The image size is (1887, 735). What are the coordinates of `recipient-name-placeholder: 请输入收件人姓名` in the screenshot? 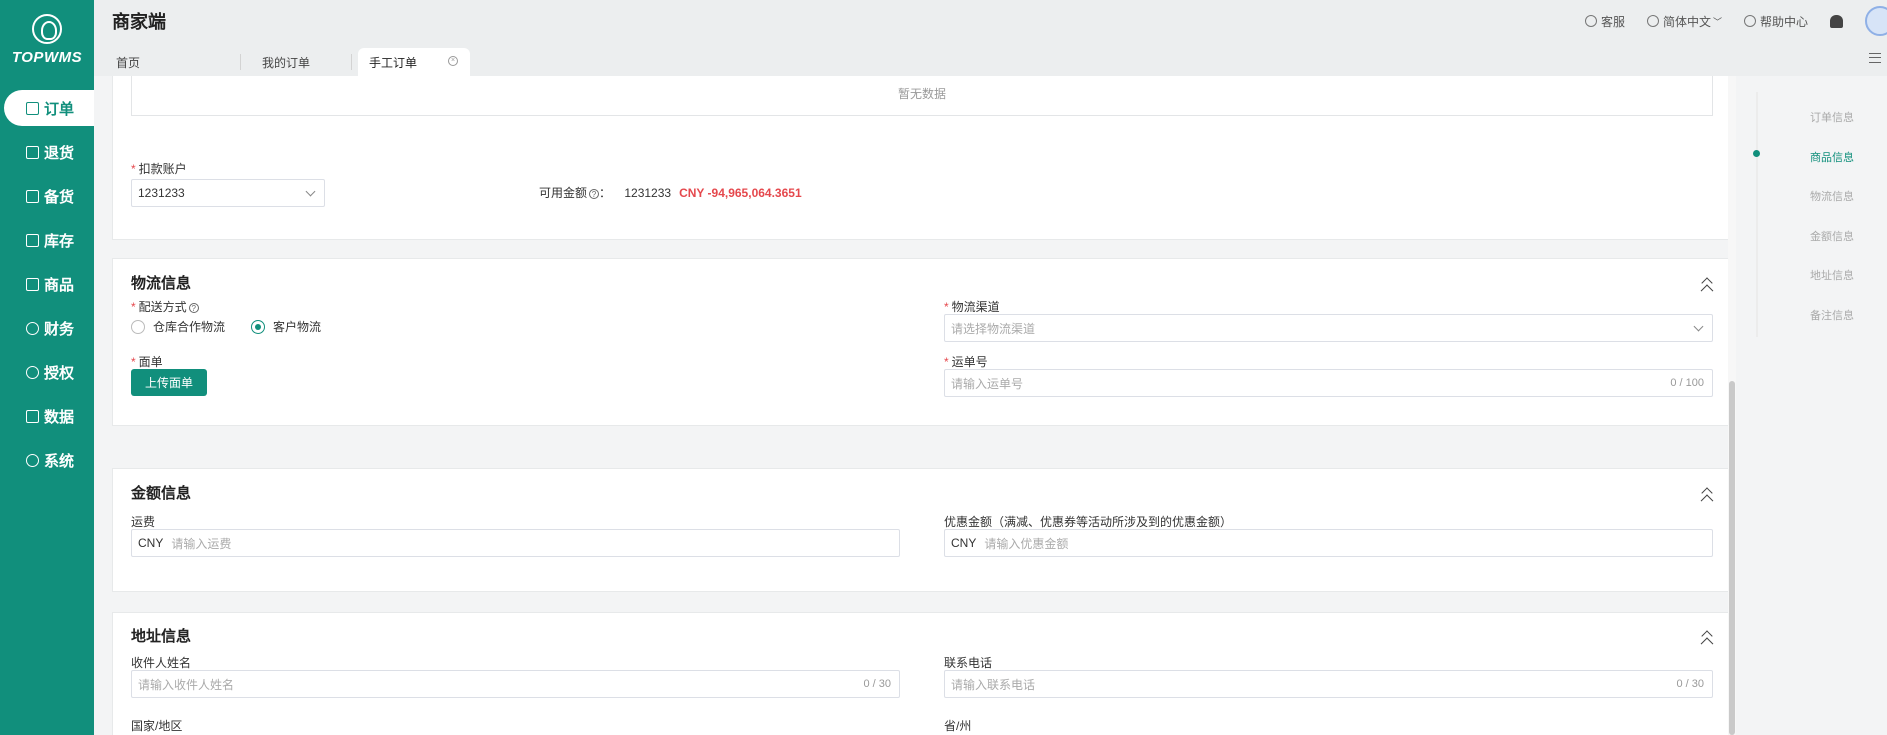 It's located at (186, 684).